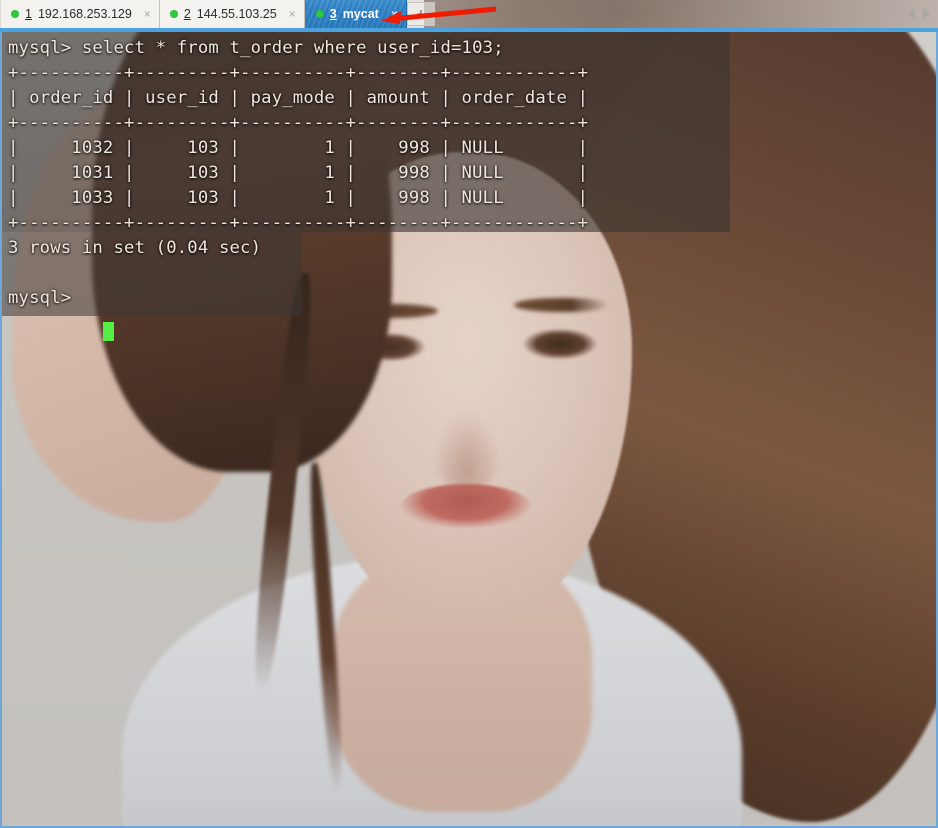 This screenshot has height=828, width=938. What do you see at coordinates (28, 14) in the screenshot?
I see `tab-index-1: 1` at bounding box center [28, 14].